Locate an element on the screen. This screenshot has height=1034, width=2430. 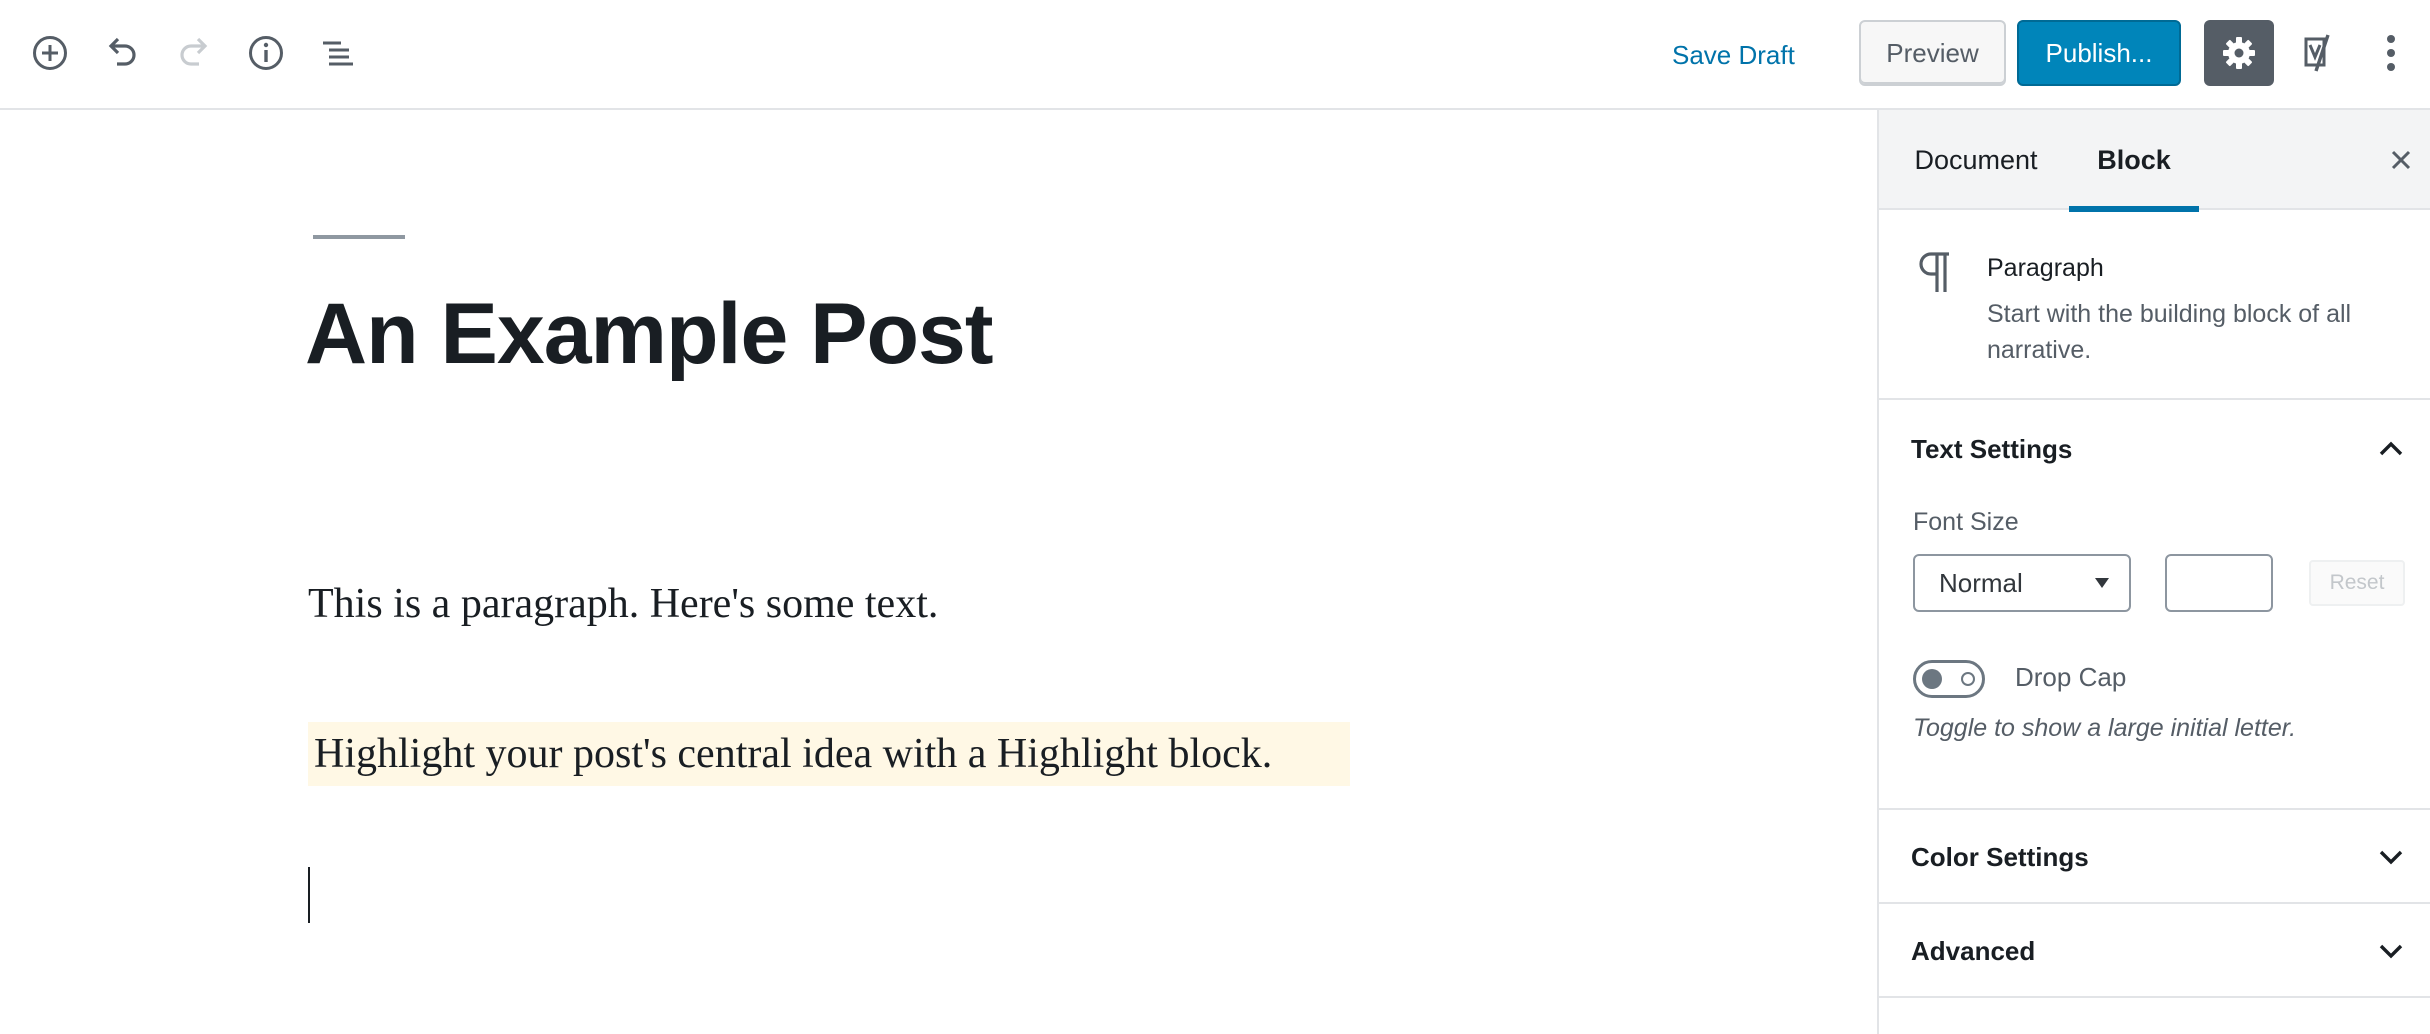
redo-icon is located at coordinates (194, 53).